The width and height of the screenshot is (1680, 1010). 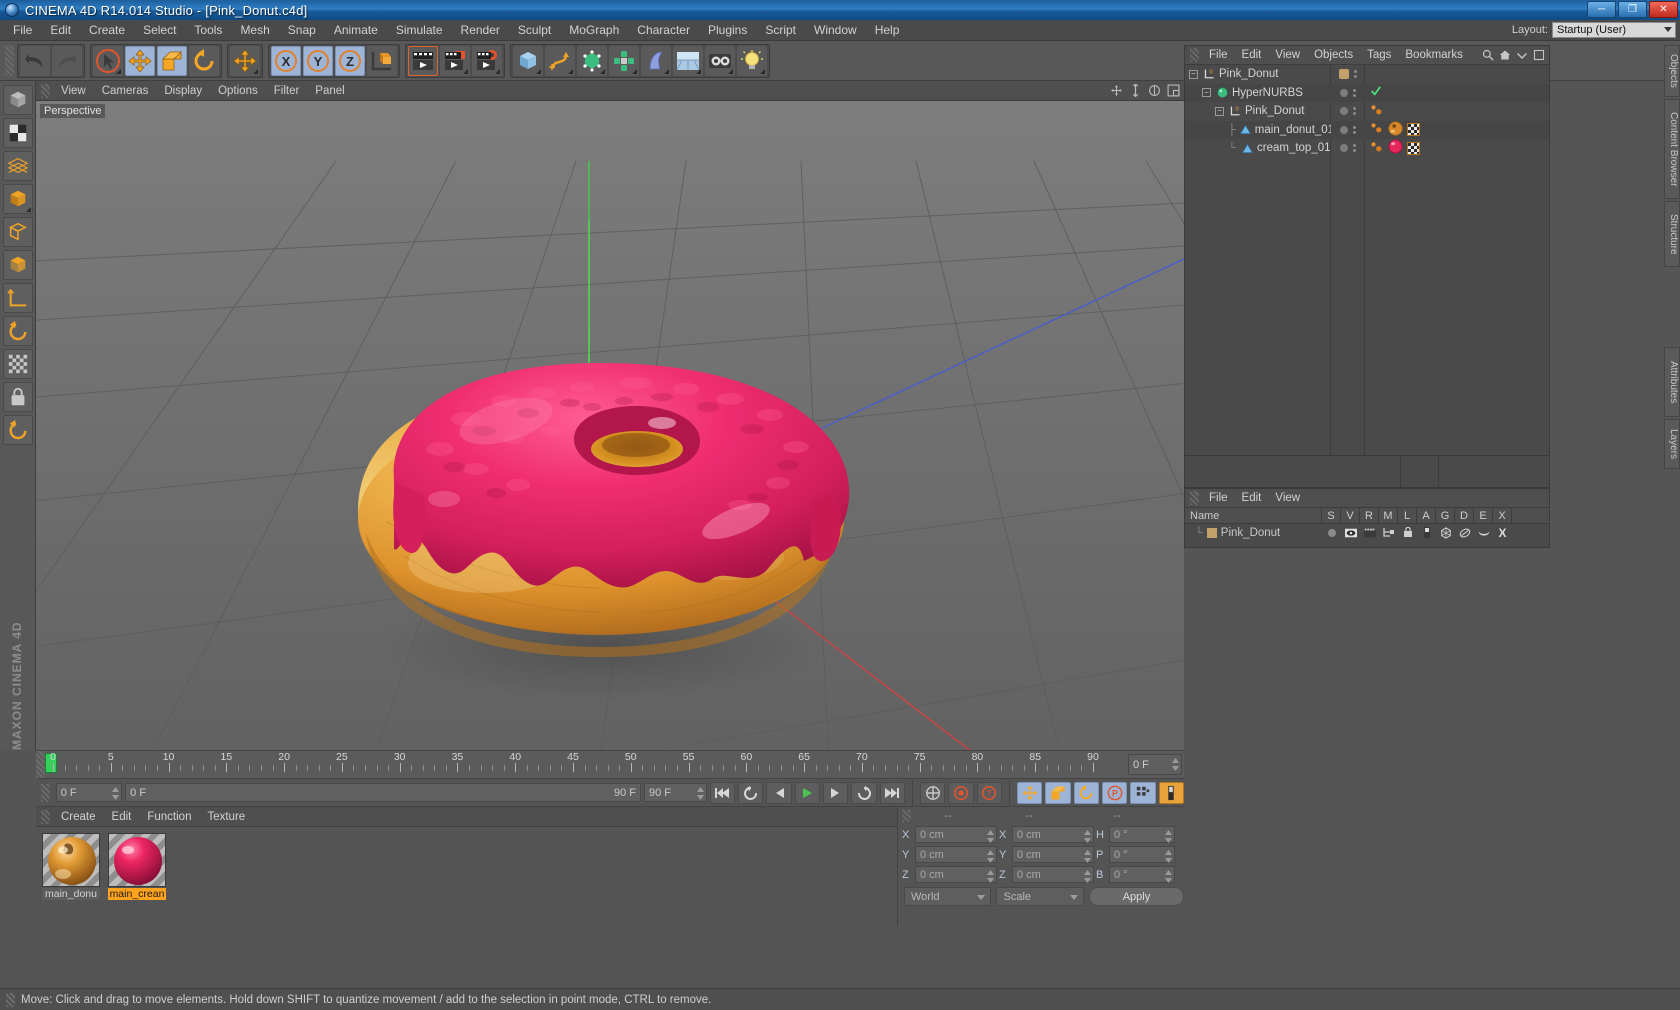 I want to click on lock-x-axis-button: X, so click(x=286, y=60).